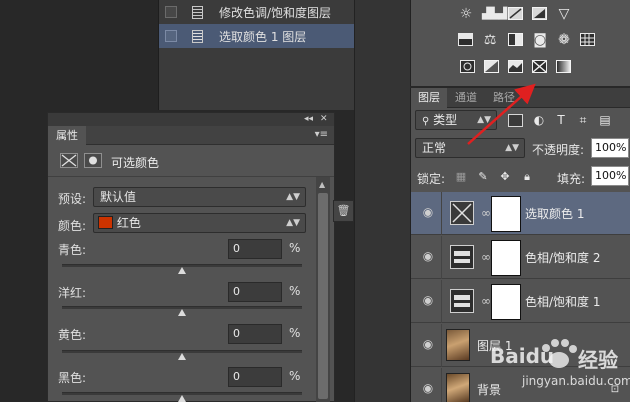  I want to click on scrollbar: ▲, so click(323, 289).